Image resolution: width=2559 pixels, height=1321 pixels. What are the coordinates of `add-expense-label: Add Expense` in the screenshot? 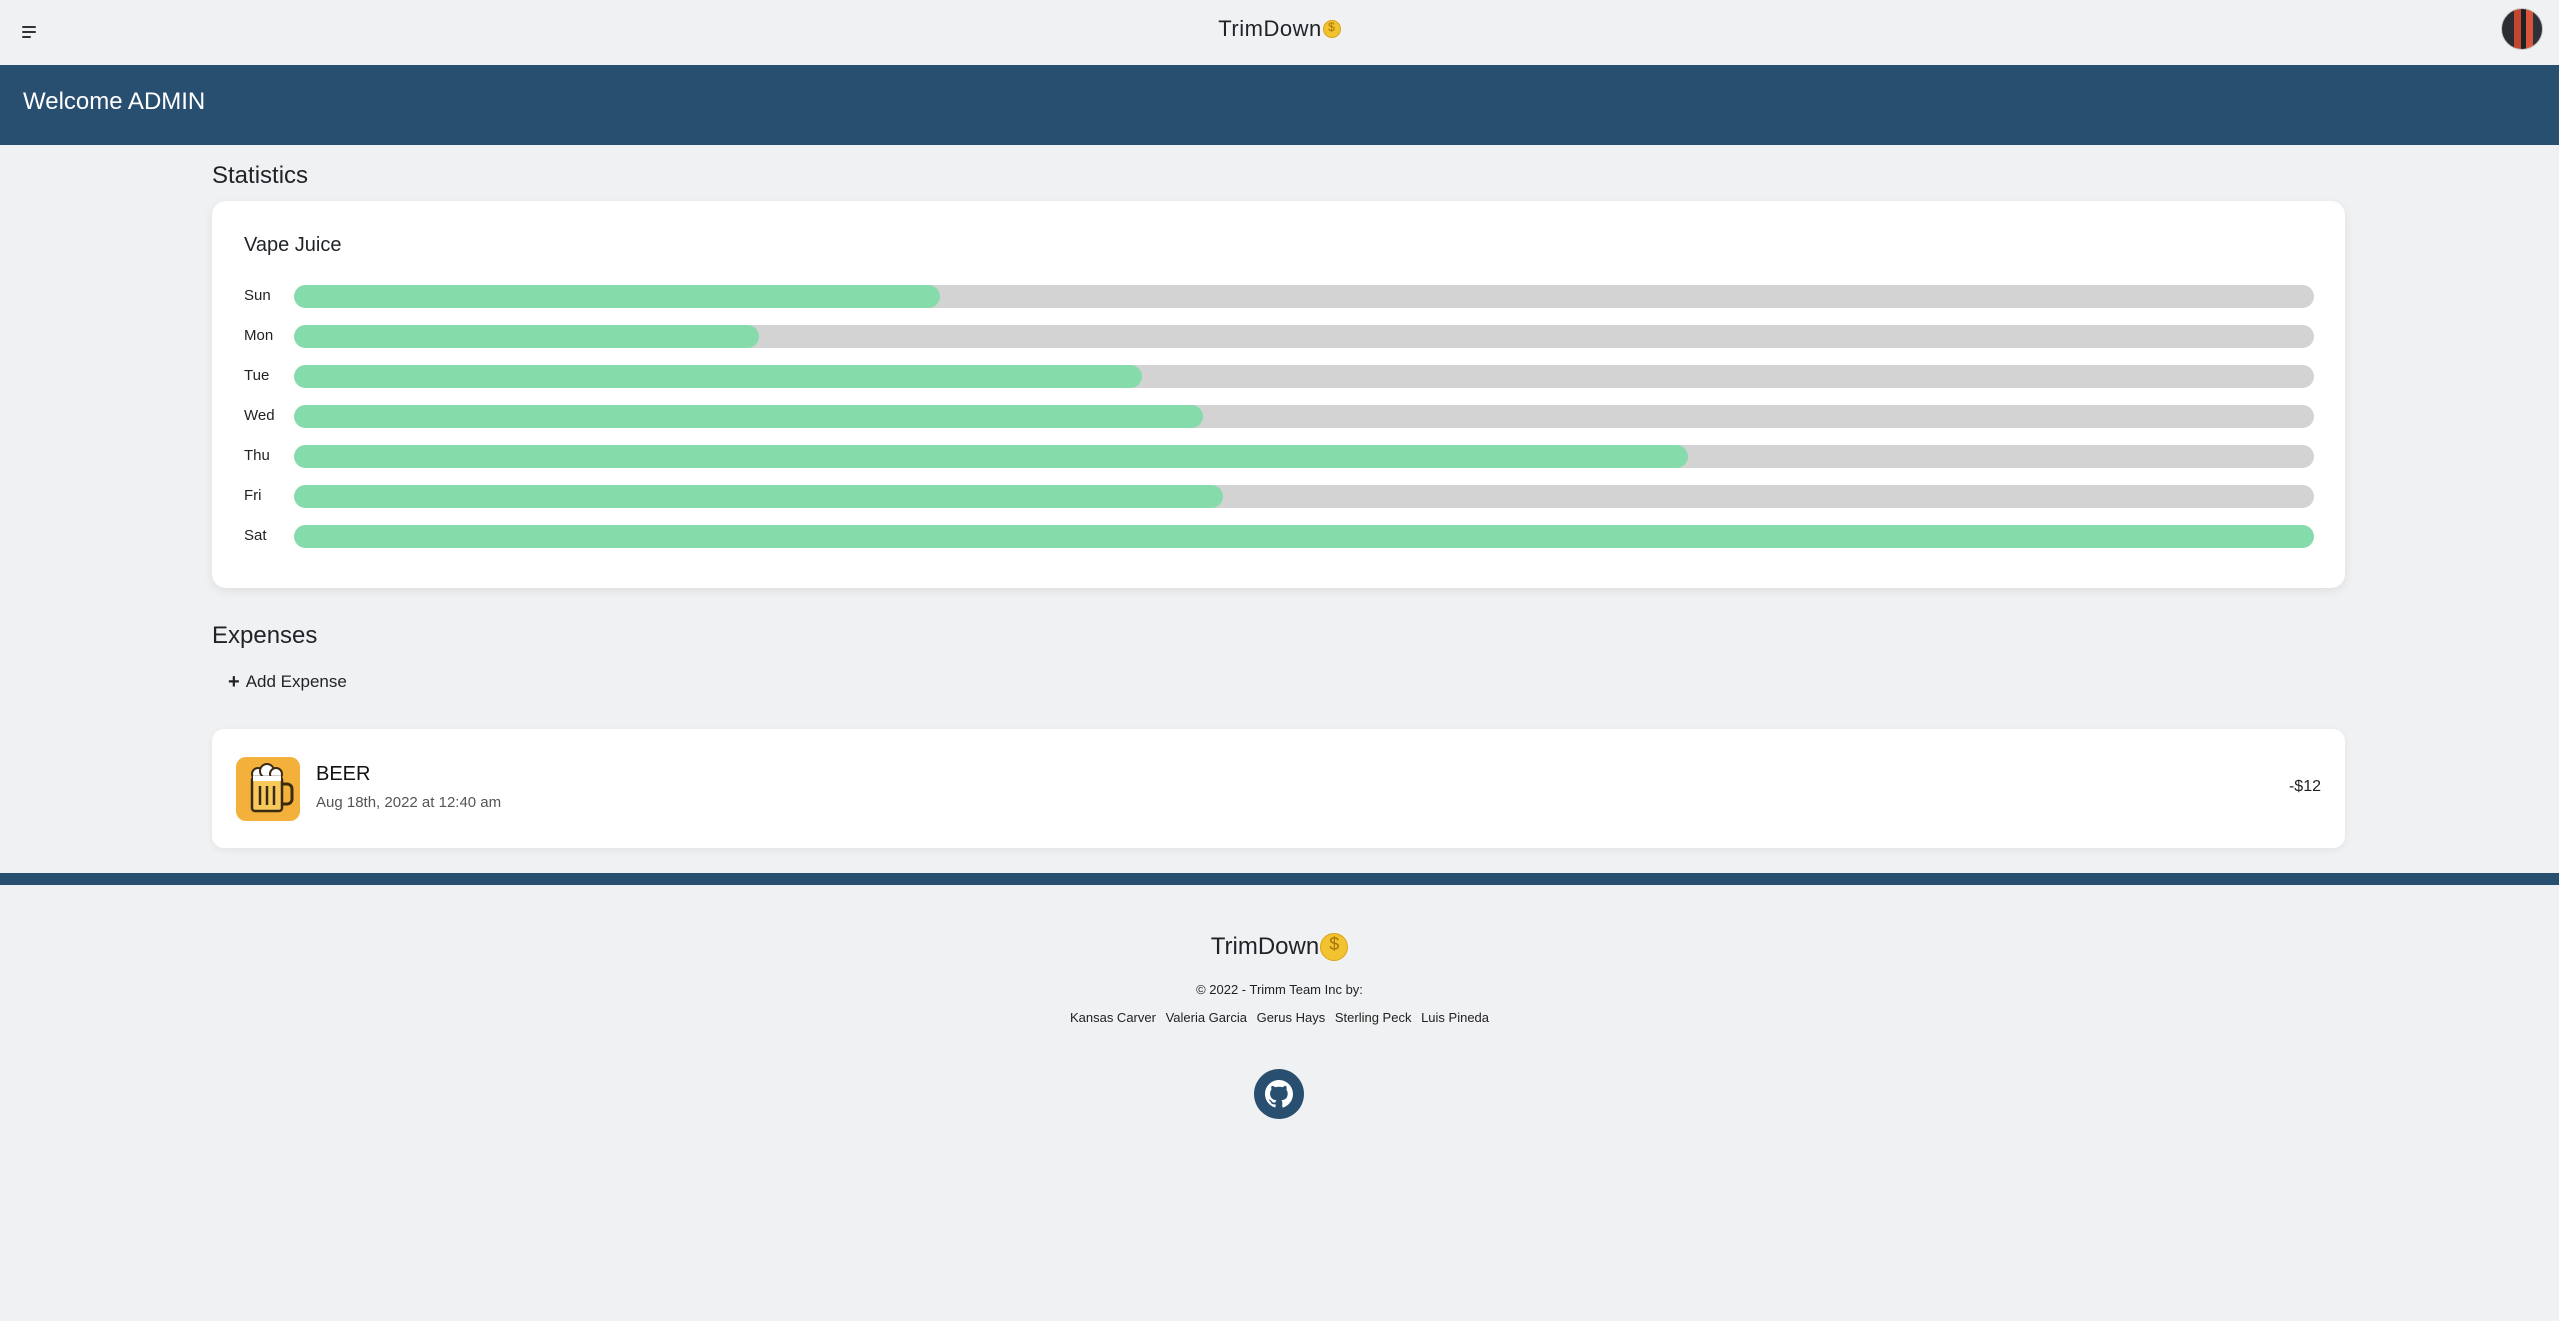 It's located at (296, 681).